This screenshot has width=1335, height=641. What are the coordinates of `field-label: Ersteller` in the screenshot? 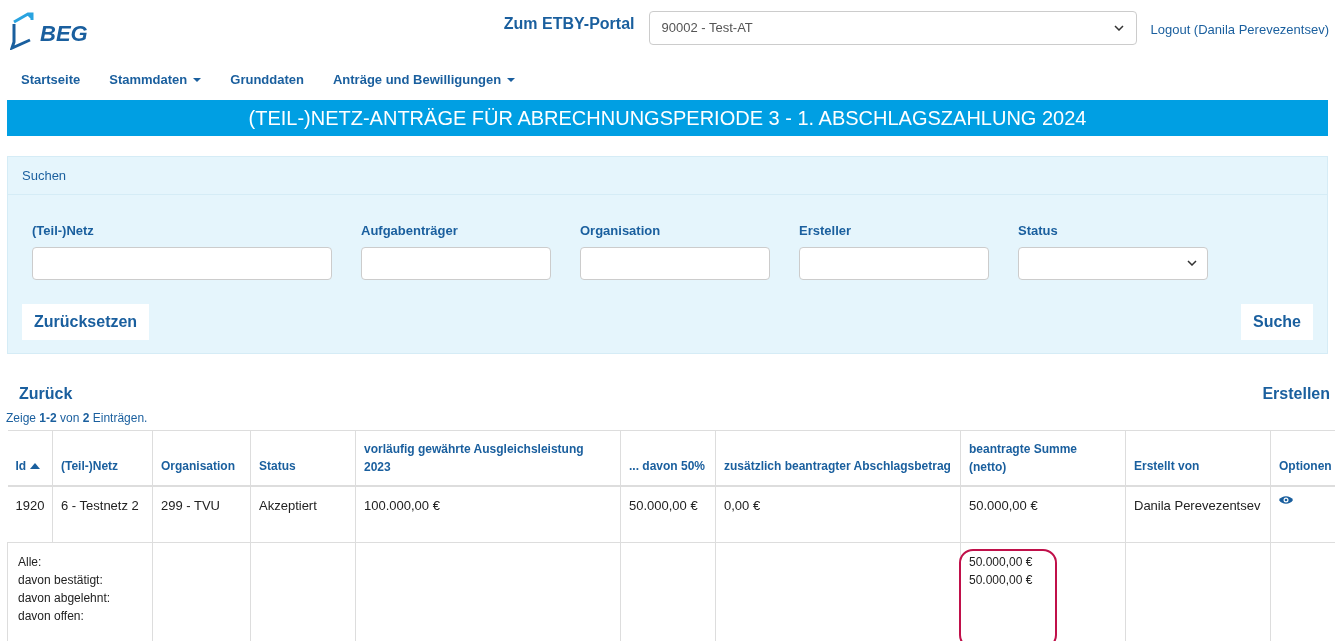 It's located at (826, 231).